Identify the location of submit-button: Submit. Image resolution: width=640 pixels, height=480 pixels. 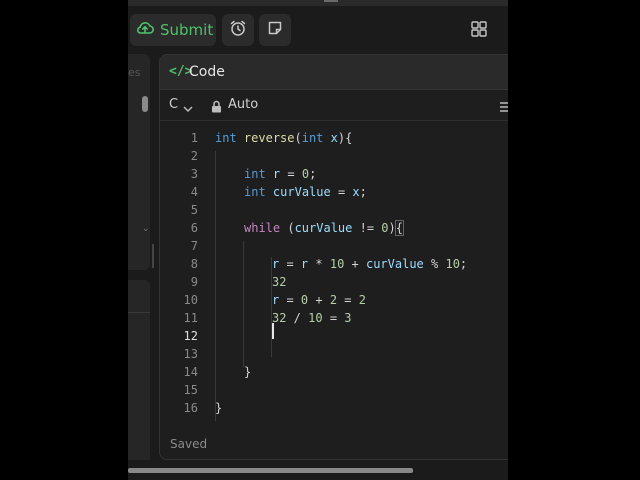
(173, 30).